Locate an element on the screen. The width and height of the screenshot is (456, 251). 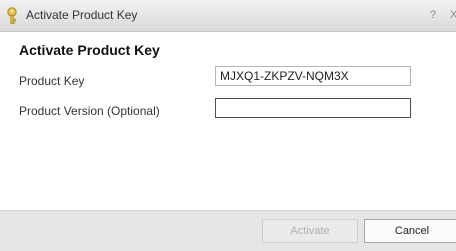
window-title: Activate Product Key is located at coordinates (82, 15).